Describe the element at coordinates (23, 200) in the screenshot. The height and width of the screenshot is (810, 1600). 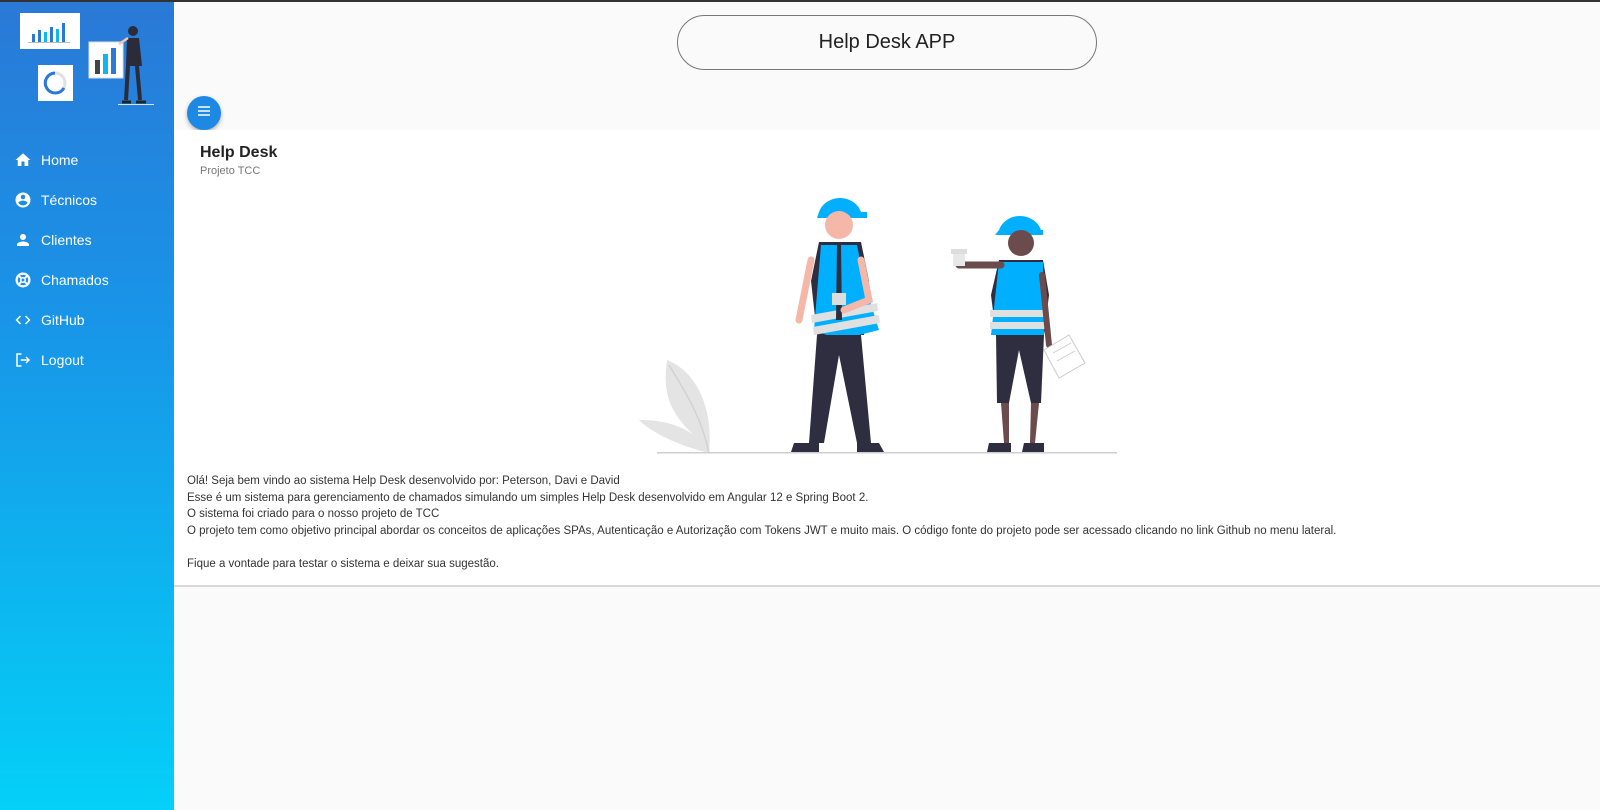
I see `account-circle-icon` at that location.